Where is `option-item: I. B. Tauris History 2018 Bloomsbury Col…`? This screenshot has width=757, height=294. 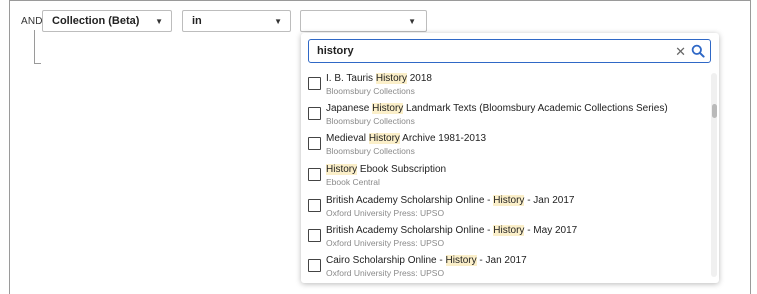 option-item: I. B. Tauris History 2018 Bloomsbury Col… is located at coordinates (505, 86).